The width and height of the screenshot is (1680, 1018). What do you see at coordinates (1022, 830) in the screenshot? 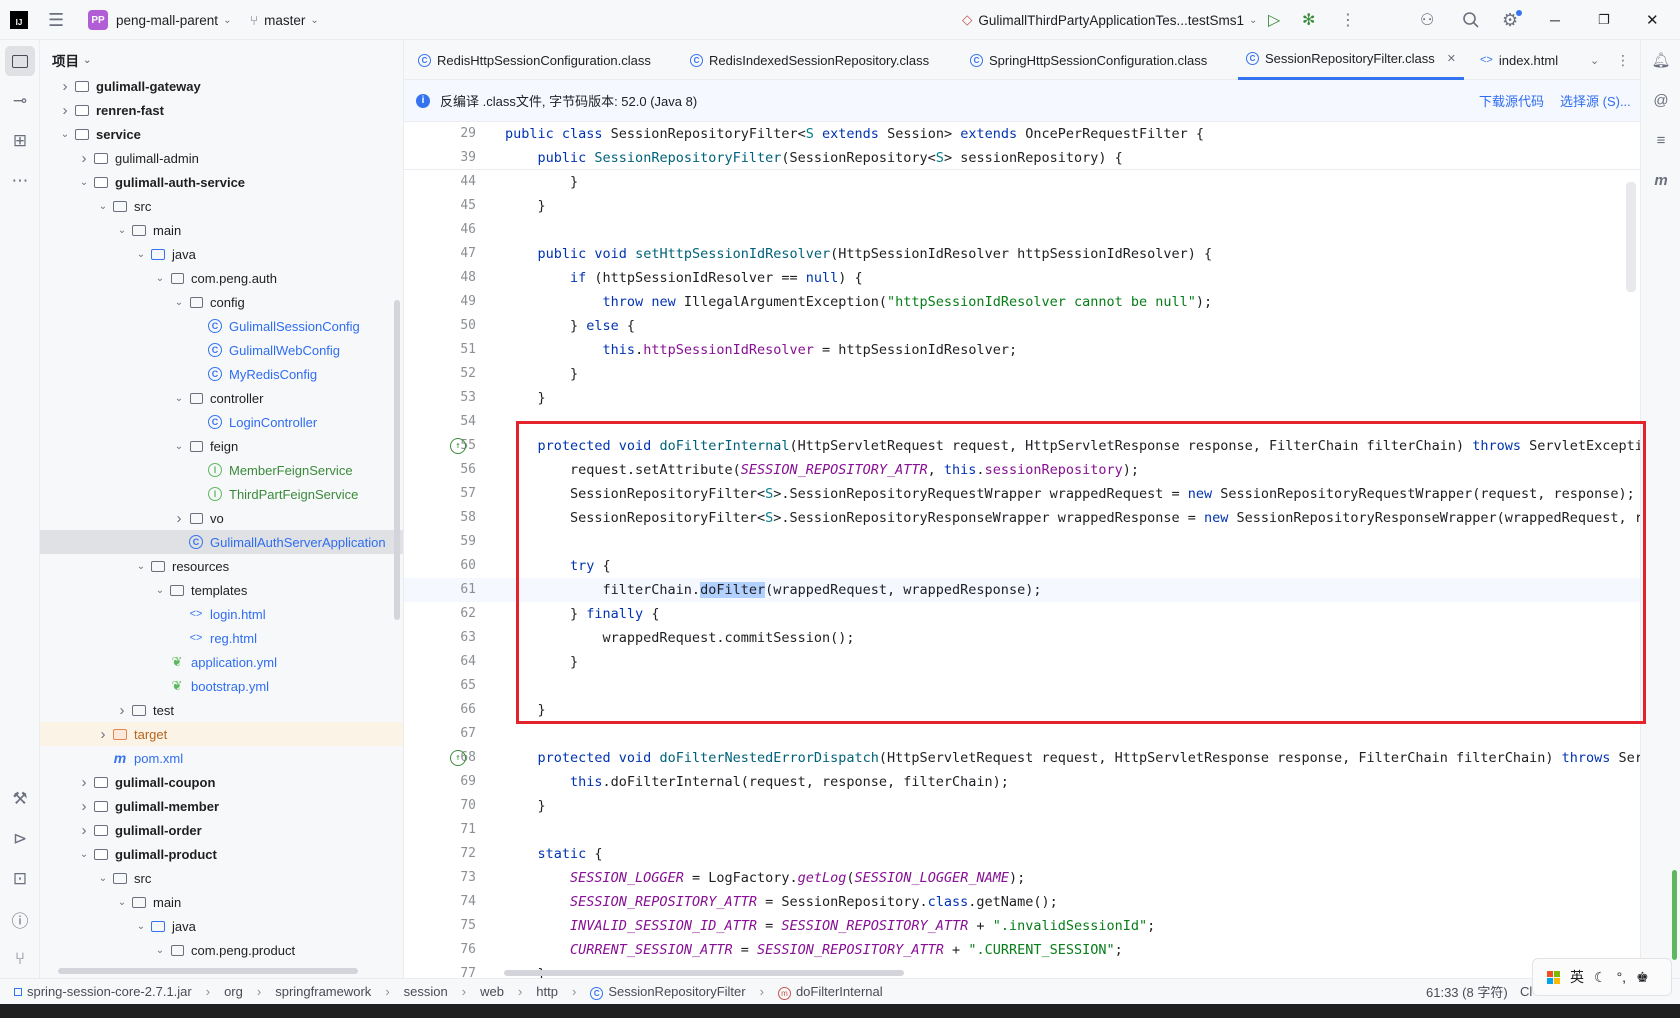
I see `code-line: 71` at bounding box center [1022, 830].